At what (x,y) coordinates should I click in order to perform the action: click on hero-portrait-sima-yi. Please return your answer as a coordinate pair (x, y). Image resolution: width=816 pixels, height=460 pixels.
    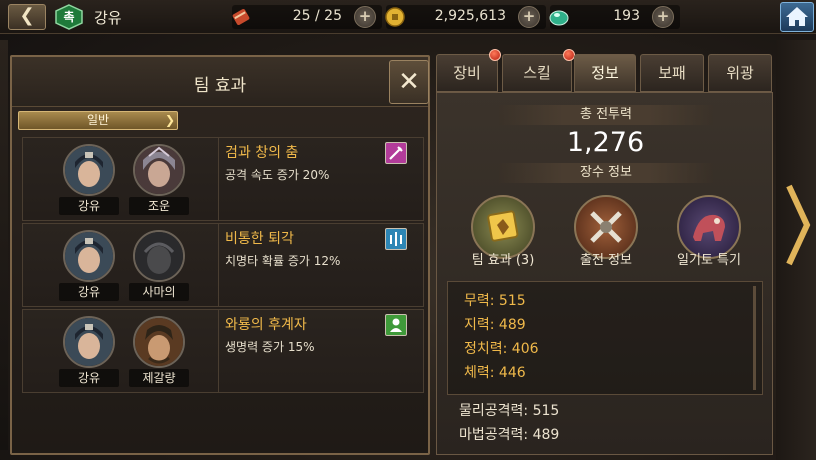
    Looking at the image, I should click on (159, 256).